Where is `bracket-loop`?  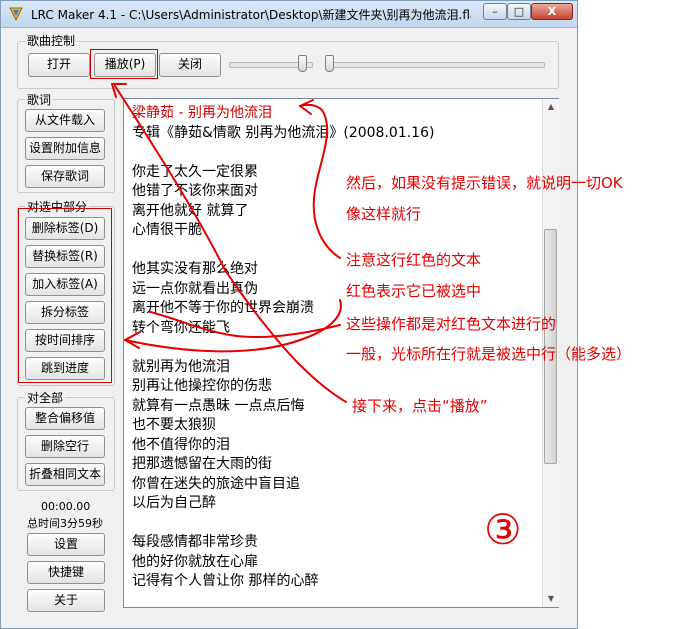
bracket-loop is located at coordinates (233, 326).